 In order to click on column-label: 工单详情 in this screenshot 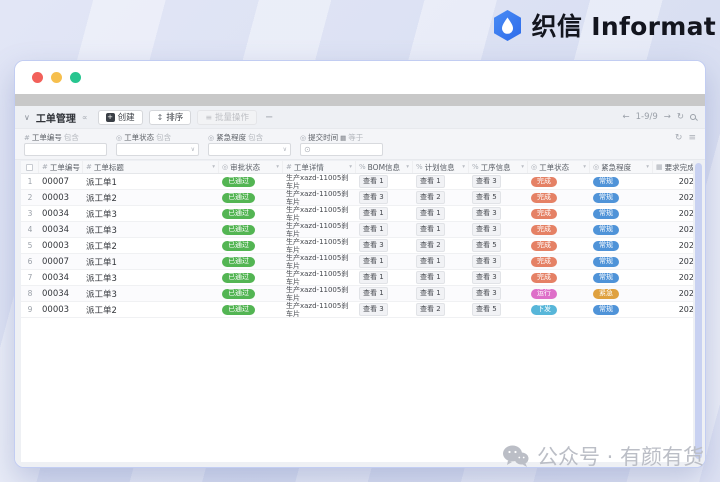, I will do `click(308, 167)`.